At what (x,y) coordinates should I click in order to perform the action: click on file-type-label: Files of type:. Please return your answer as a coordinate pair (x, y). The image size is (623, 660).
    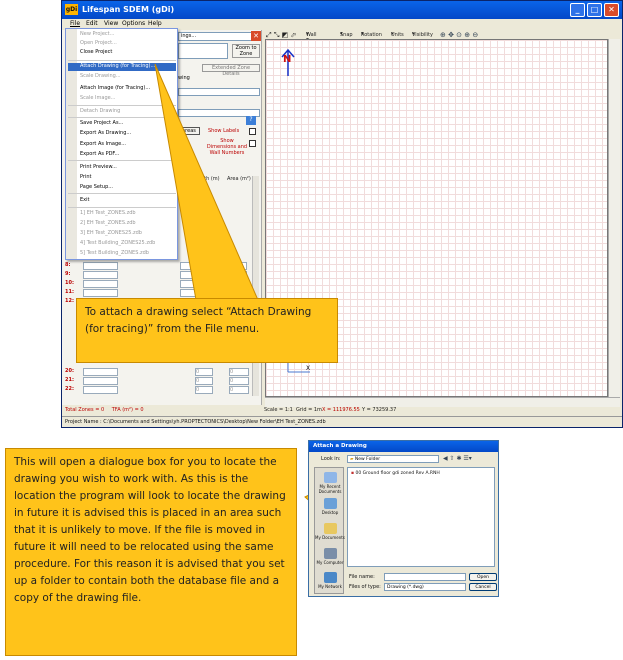
    Looking at the image, I should click on (365, 587).